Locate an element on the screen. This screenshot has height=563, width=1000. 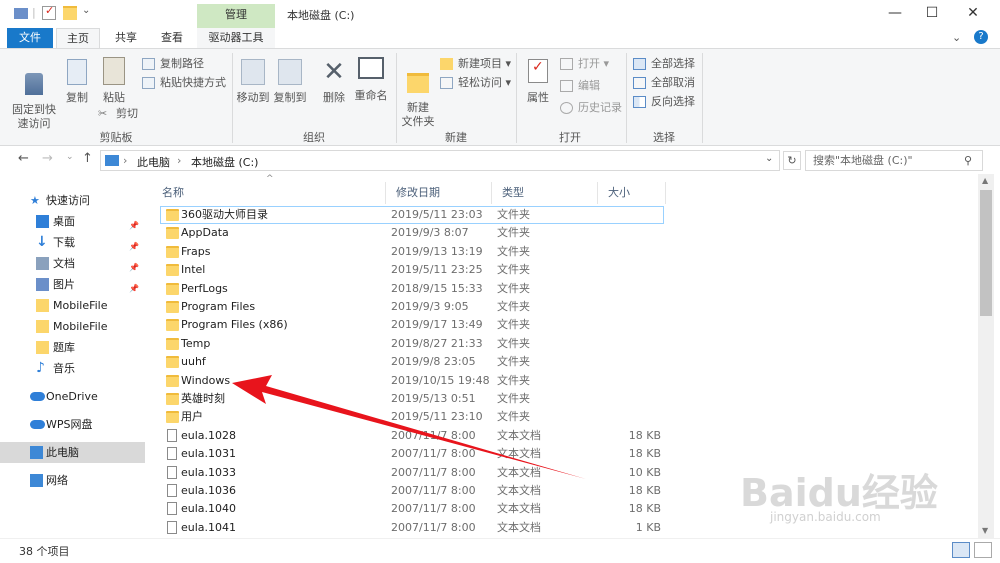
table-row: eula.1028 2007/11/7 8:00 文本文档 18 KB is located at coordinates (412, 436).